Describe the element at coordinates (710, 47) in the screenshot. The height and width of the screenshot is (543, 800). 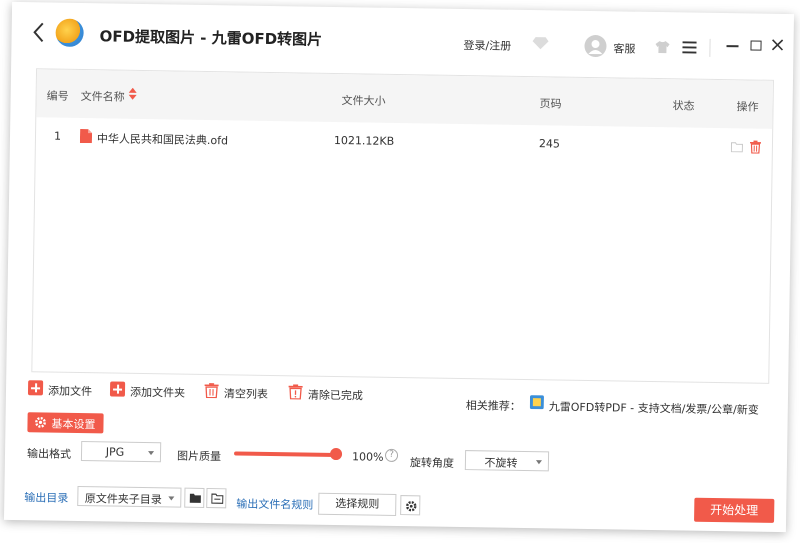
I see `title-separator` at that location.